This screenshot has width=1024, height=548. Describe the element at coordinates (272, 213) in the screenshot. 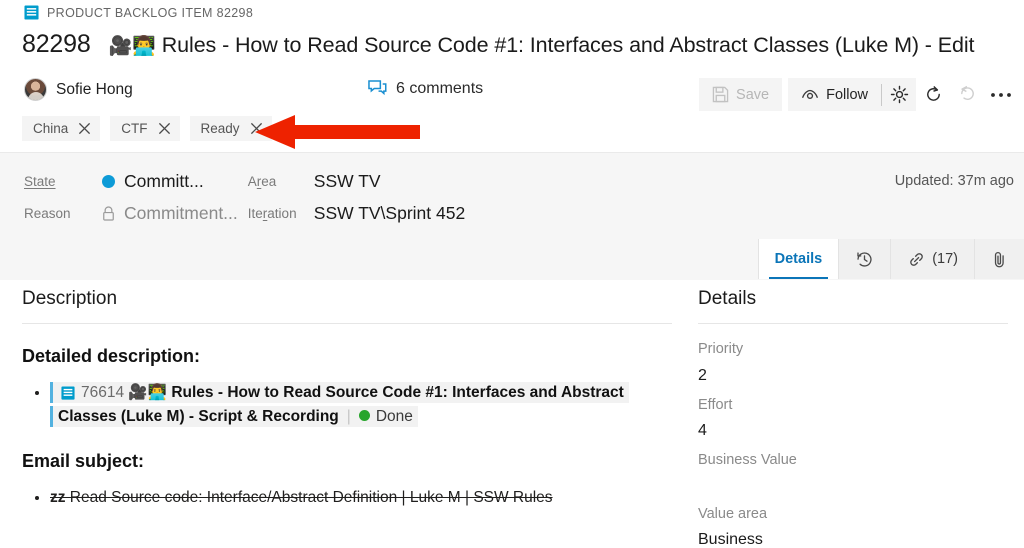

I see `iteration-label: Iteration` at that location.